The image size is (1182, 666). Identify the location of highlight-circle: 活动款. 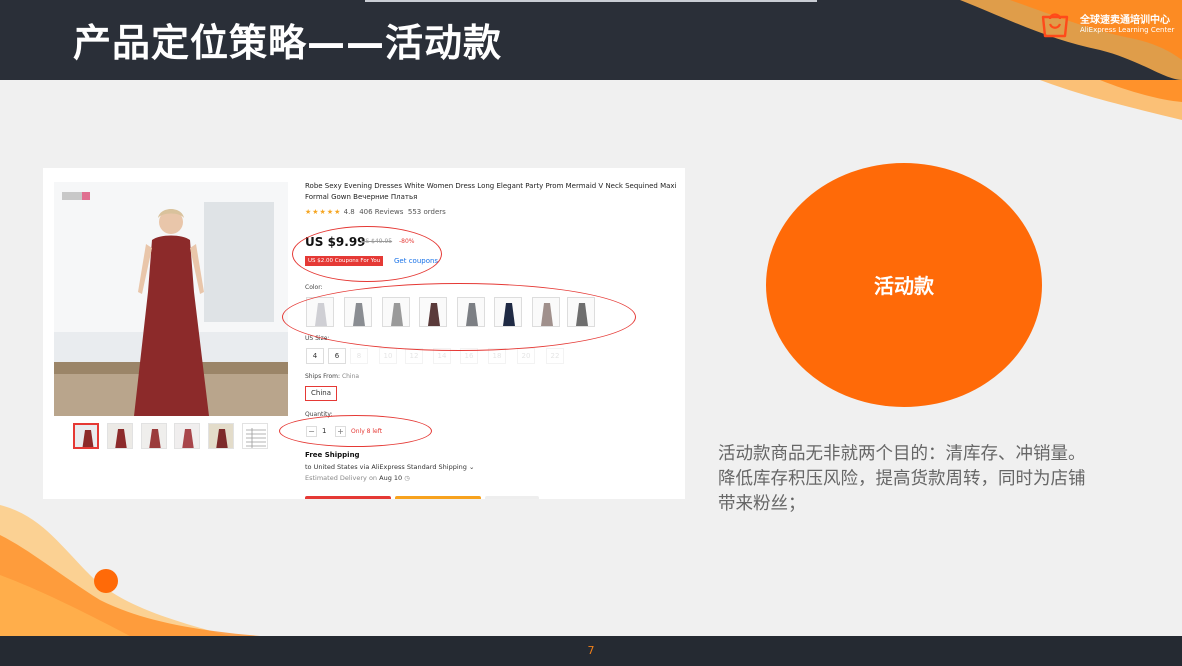
(904, 285).